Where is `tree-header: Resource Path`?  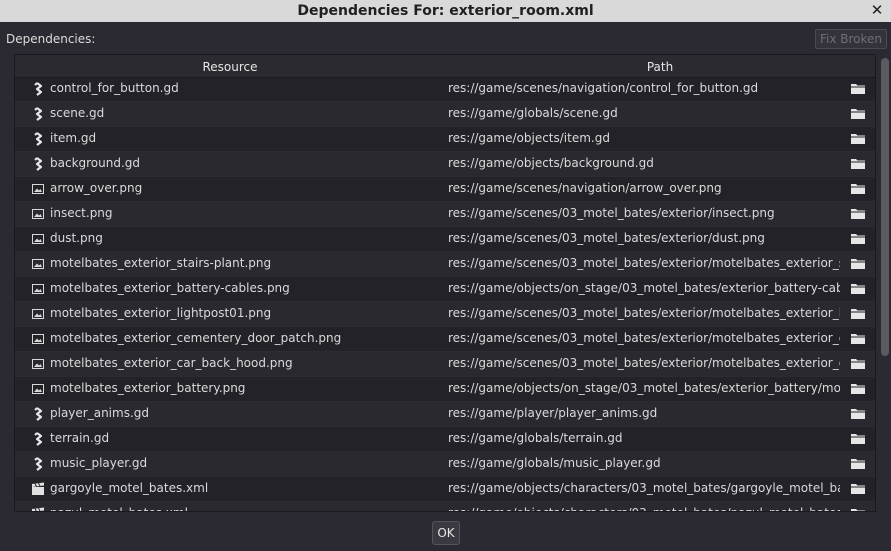
tree-header: Resource Path is located at coordinates (445, 66).